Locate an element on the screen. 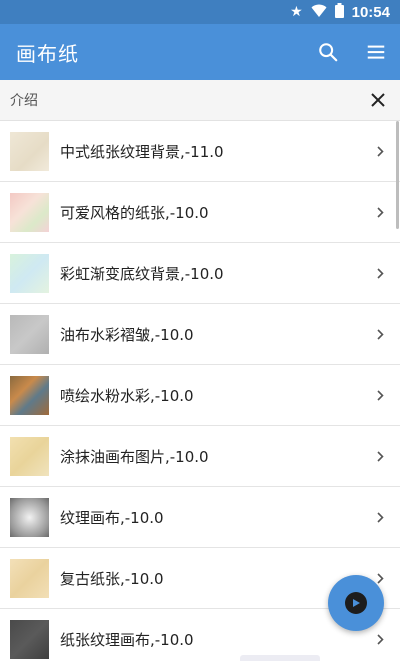  intro-bar: 介绍 is located at coordinates (200, 100).